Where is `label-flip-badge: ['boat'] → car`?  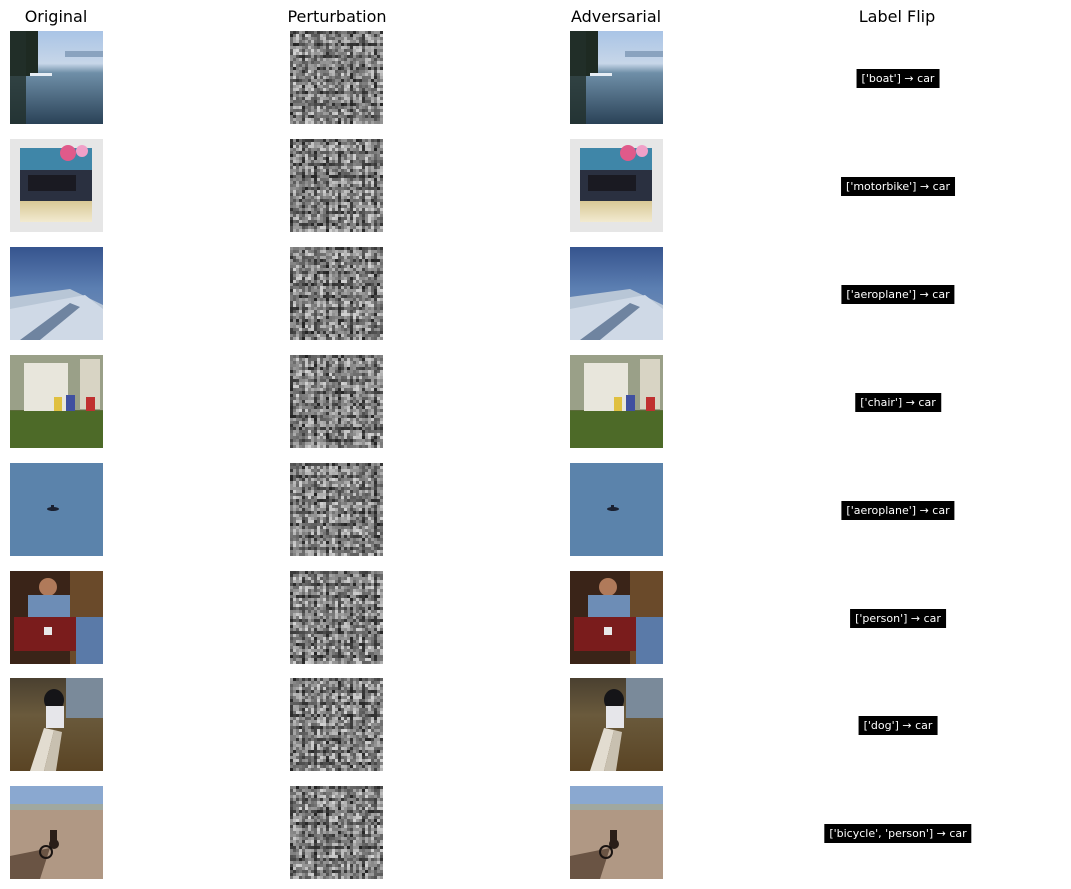 label-flip-badge: ['boat'] → car is located at coordinates (898, 78).